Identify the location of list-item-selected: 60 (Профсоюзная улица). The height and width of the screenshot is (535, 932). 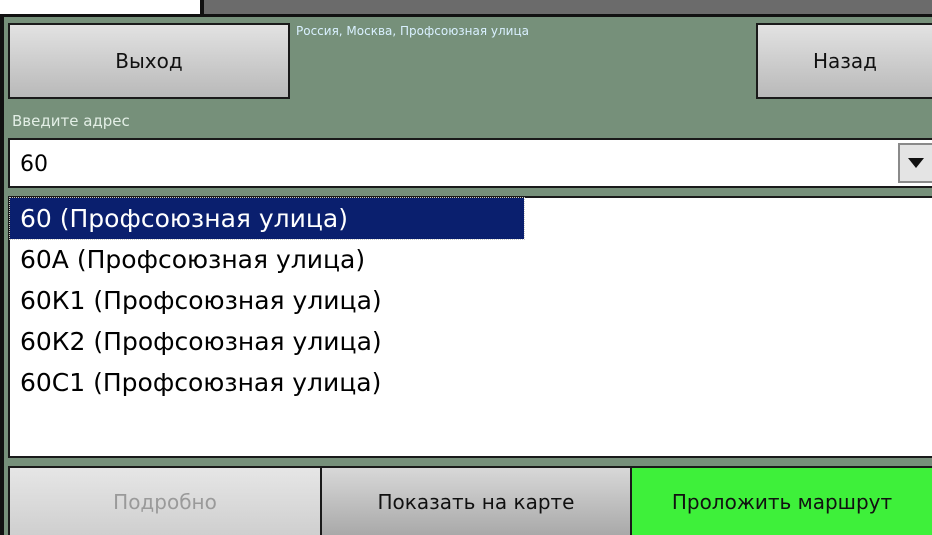
(267, 218).